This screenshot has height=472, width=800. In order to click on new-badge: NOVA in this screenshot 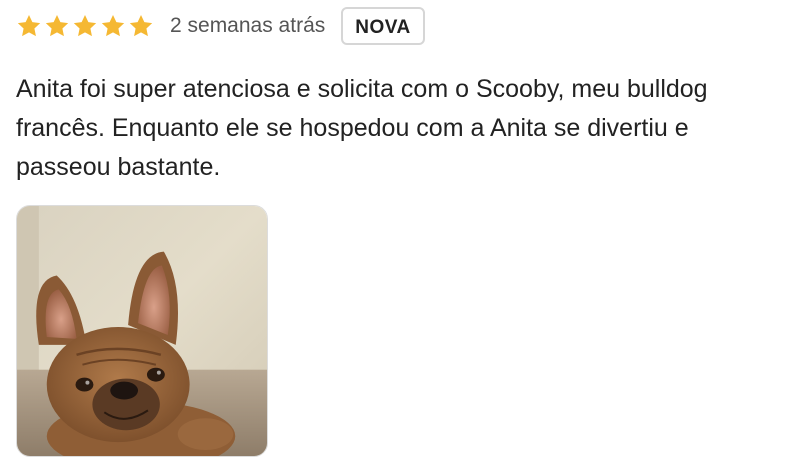, I will do `click(383, 26)`.